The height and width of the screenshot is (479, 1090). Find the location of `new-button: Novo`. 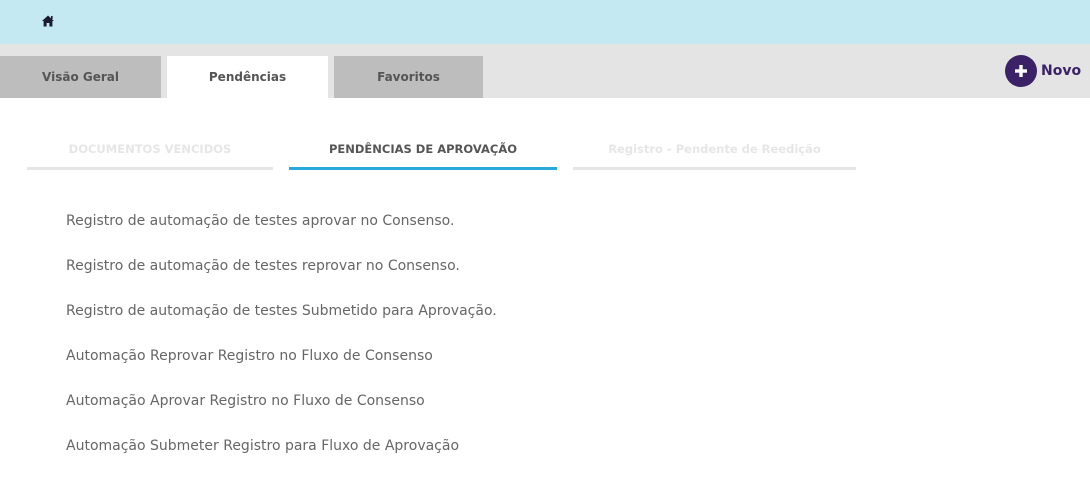

new-button: Novo is located at coordinates (1043, 71).